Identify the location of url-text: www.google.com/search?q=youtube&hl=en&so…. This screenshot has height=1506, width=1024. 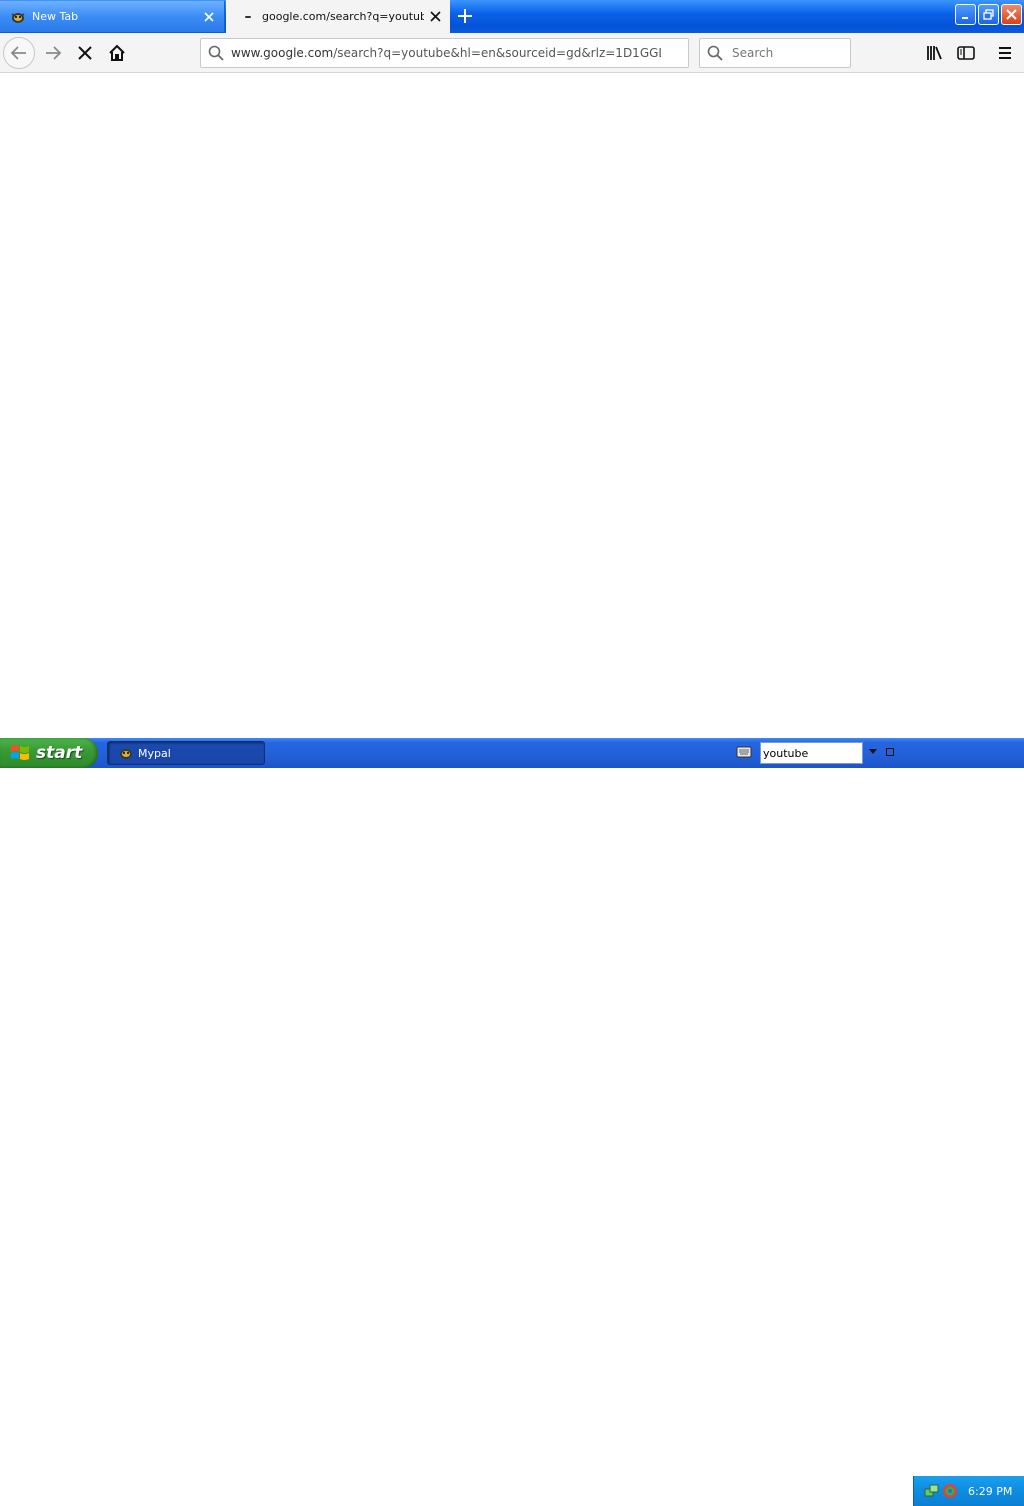
(446, 53).